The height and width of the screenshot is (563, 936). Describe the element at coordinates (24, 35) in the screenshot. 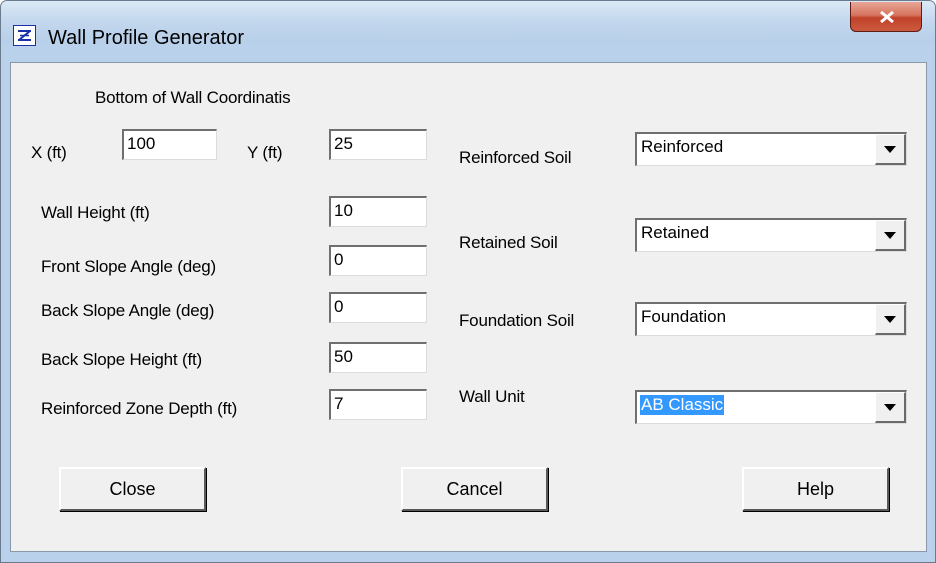

I see `z-dialog-icon` at that location.